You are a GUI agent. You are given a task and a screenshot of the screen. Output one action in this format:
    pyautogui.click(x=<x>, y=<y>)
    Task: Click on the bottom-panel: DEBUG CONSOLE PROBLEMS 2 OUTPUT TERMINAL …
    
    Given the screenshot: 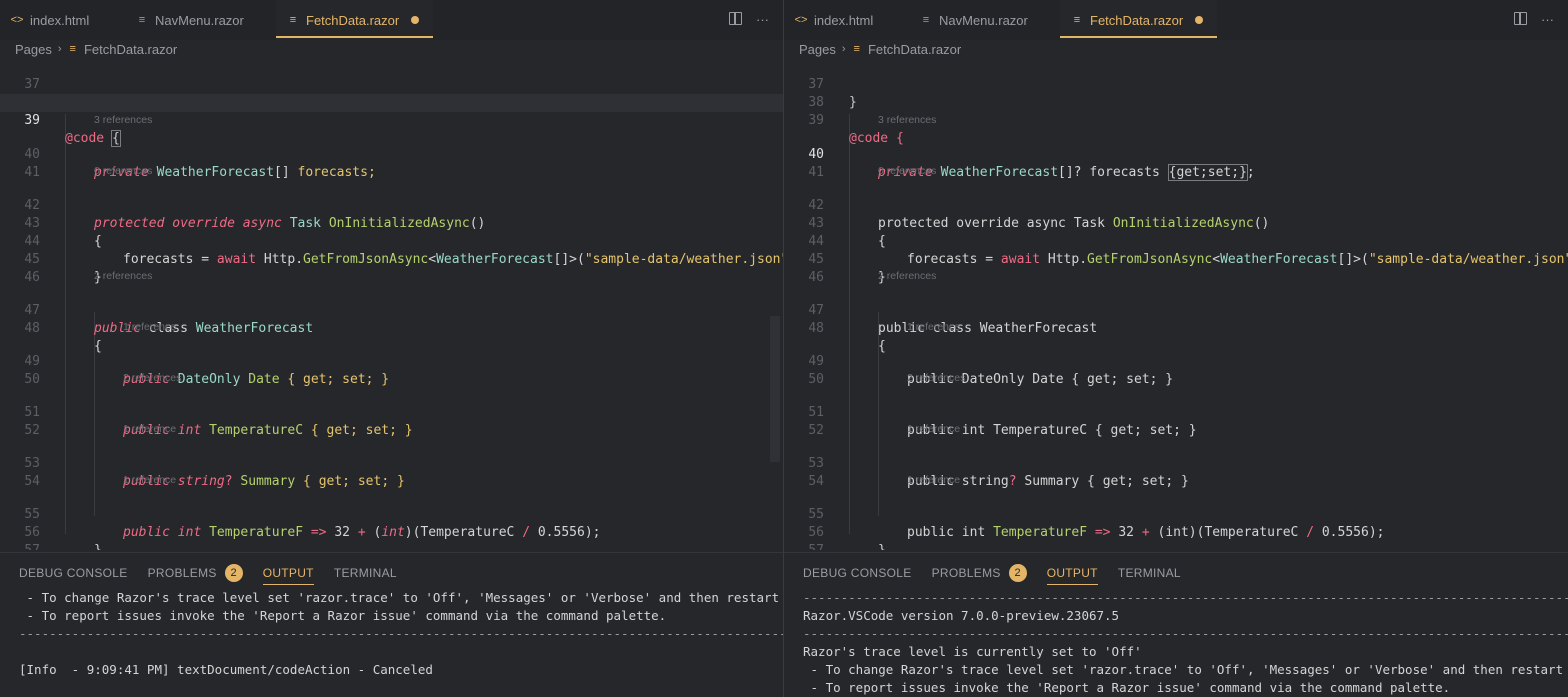 What is the action you would take?
    pyautogui.click(x=1176, y=624)
    